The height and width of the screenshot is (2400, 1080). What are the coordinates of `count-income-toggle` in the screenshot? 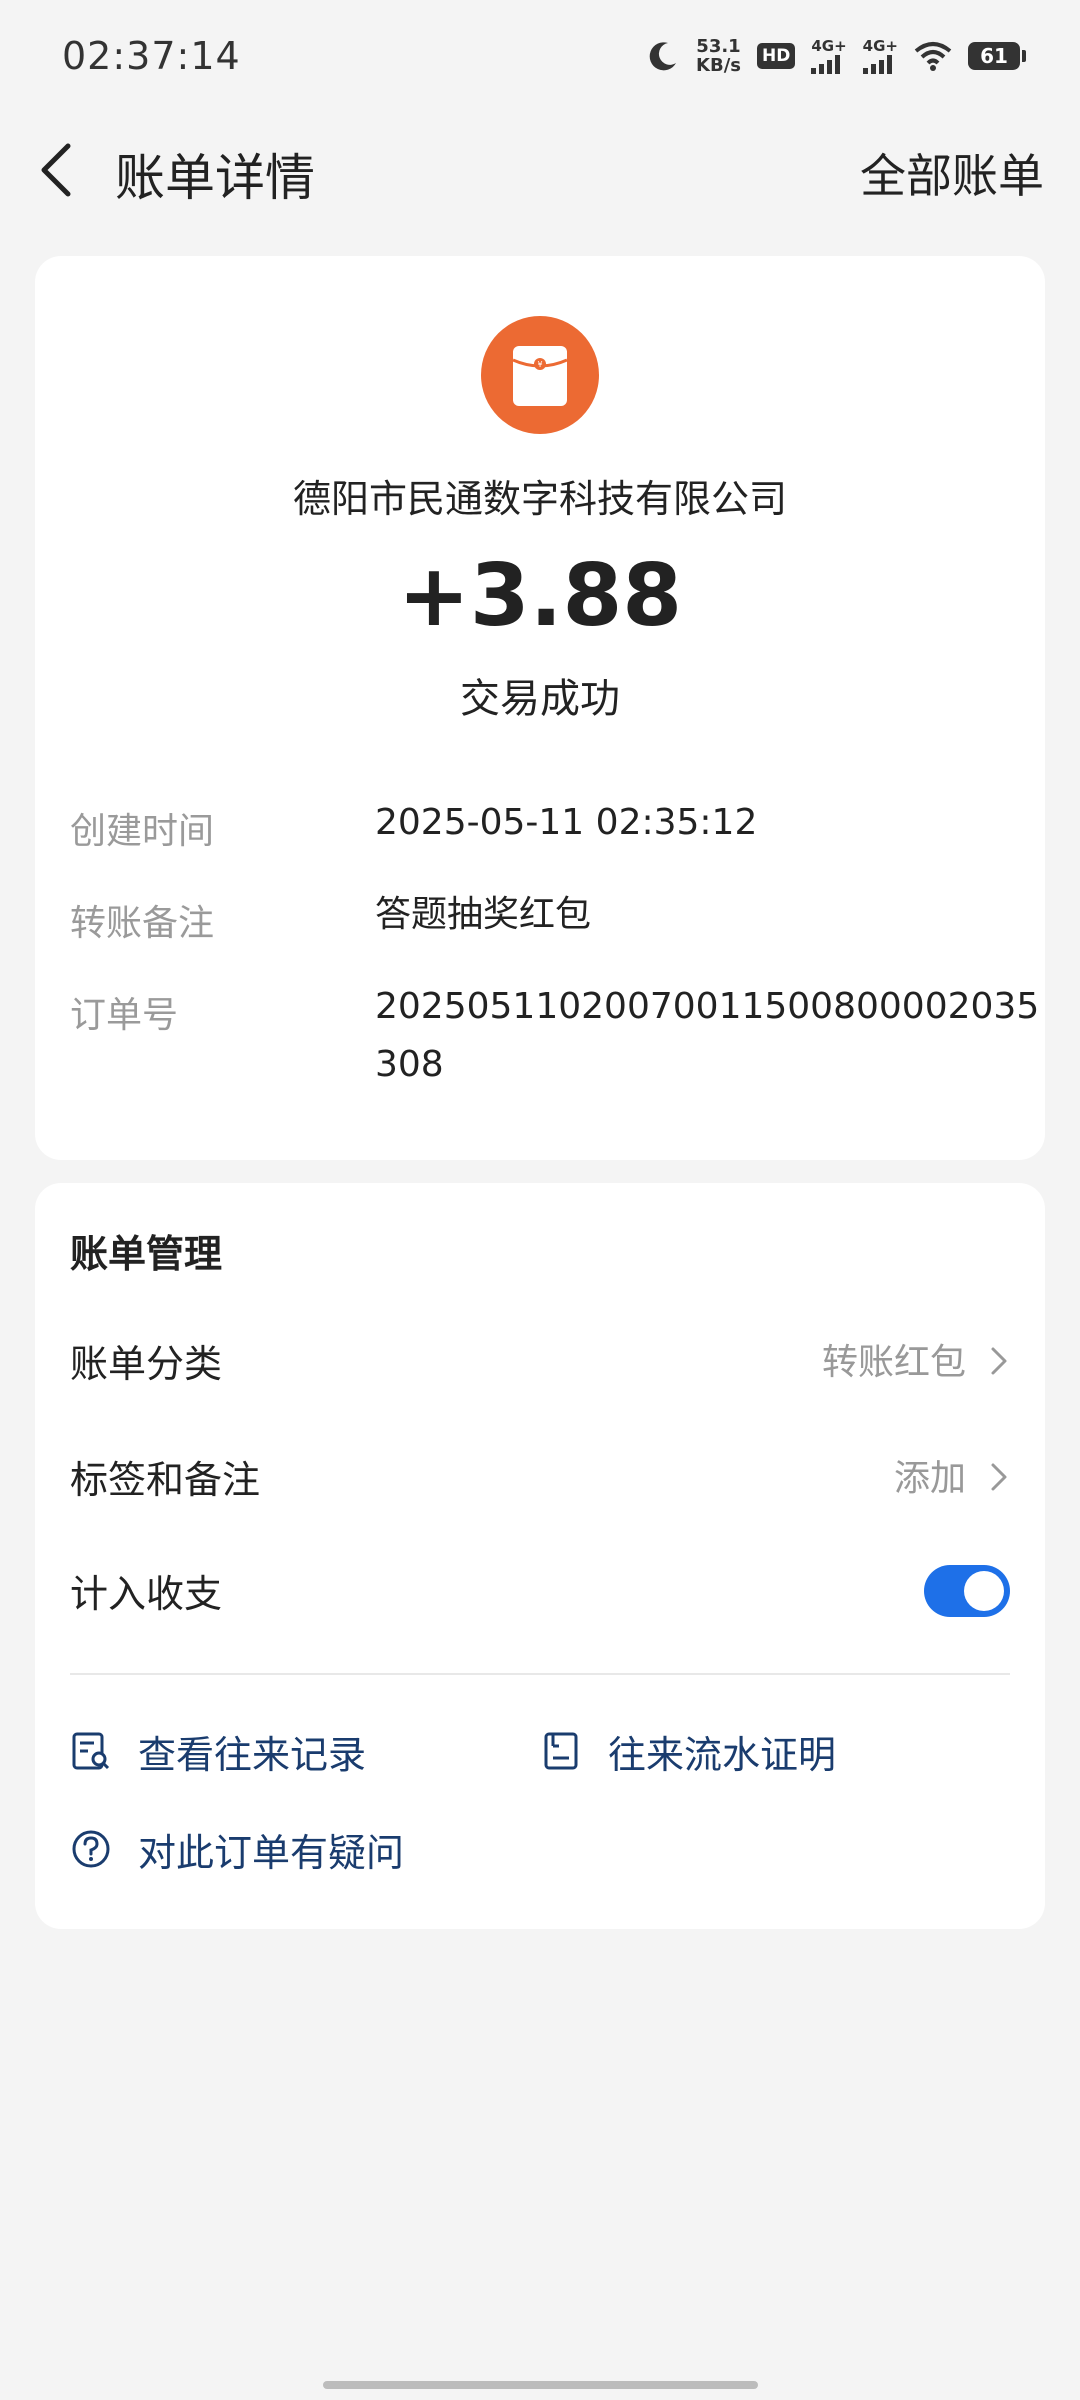 It's located at (967, 1591).